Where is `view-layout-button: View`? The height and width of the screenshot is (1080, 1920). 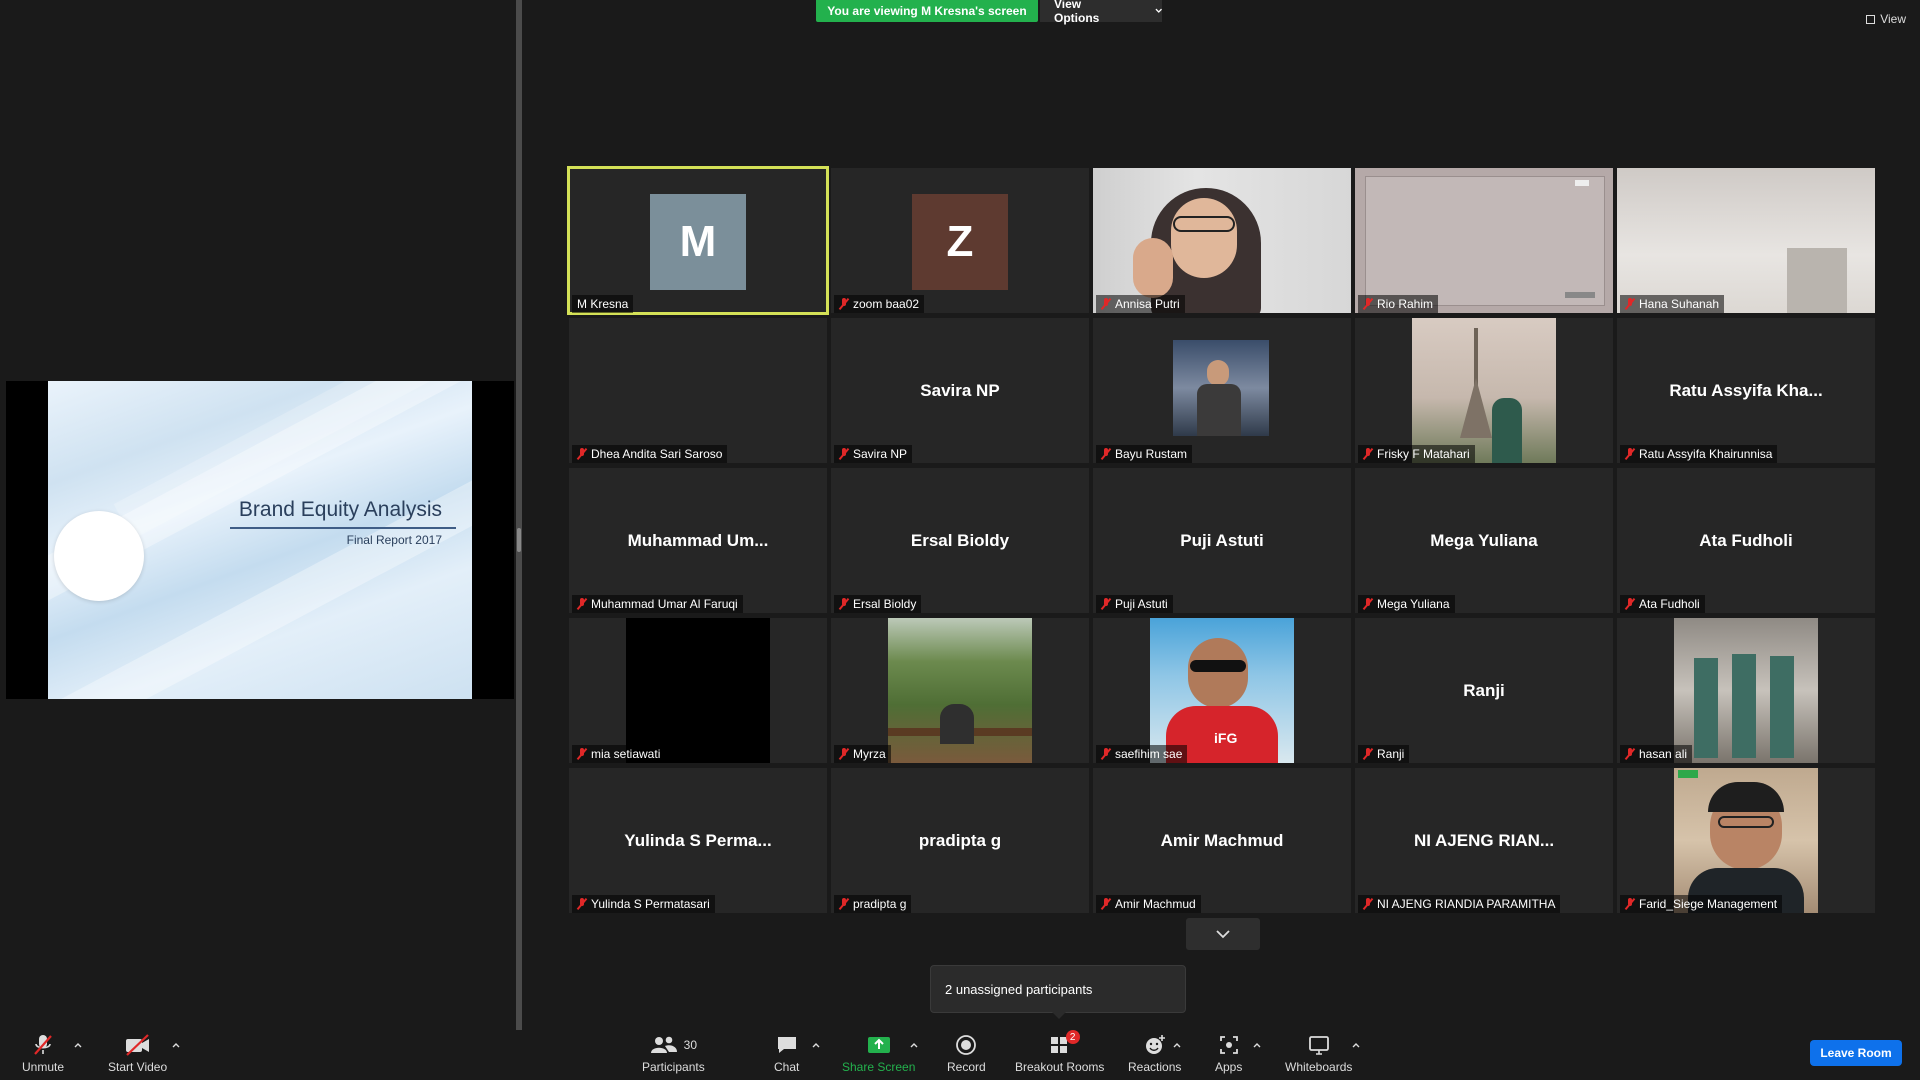
view-layout-button: View is located at coordinates (1886, 19).